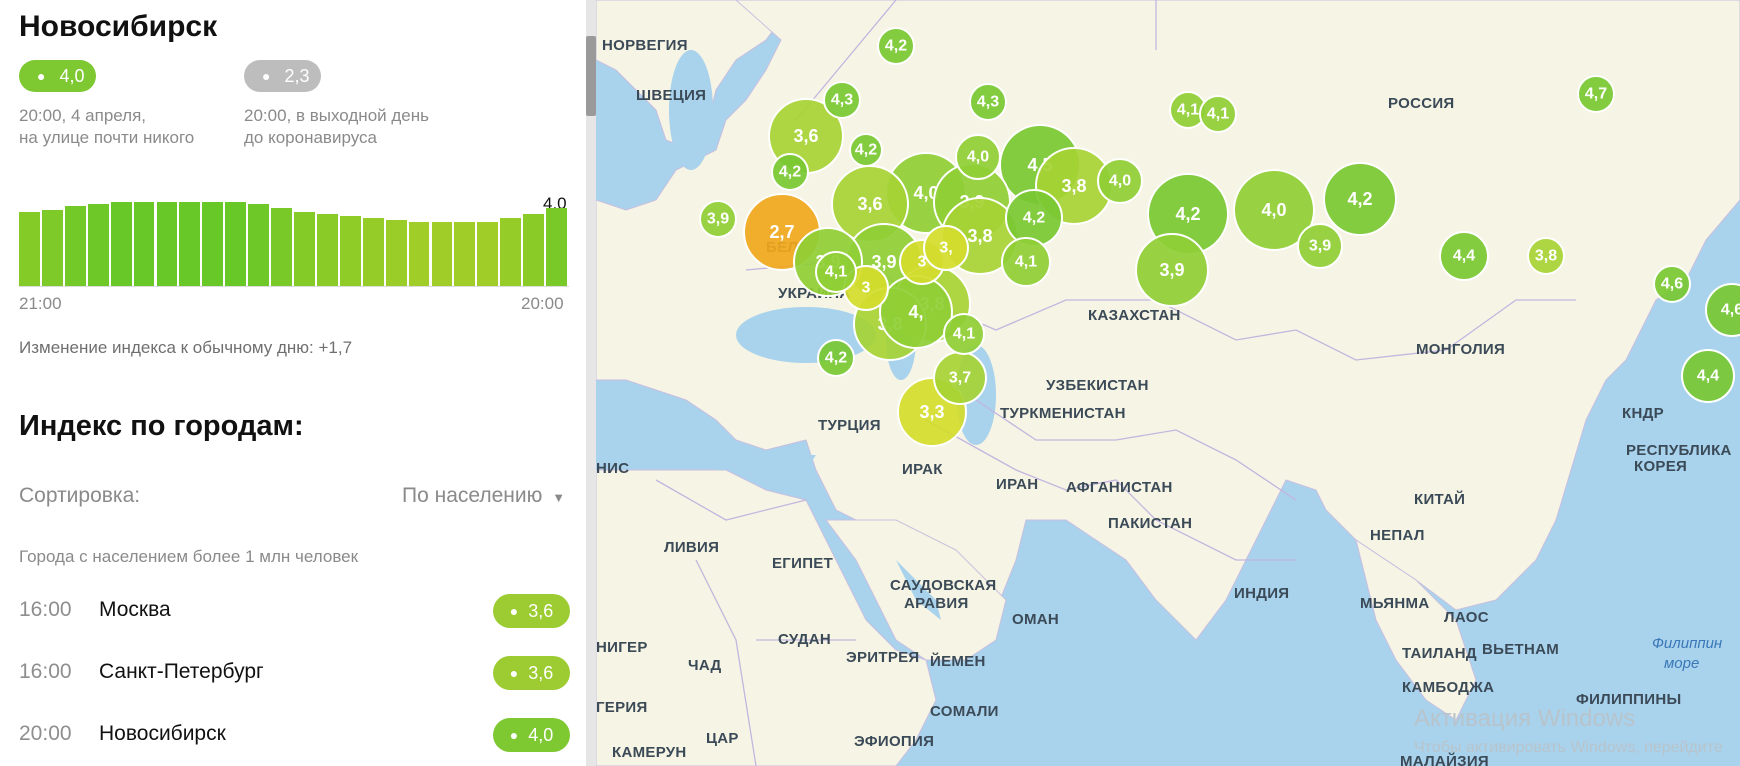 The height and width of the screenshot is (766, 1740). Describe the element at coordinates (894, 741) in the screenshot. I see `country-label: ЭФИОПИЯ` at that location.